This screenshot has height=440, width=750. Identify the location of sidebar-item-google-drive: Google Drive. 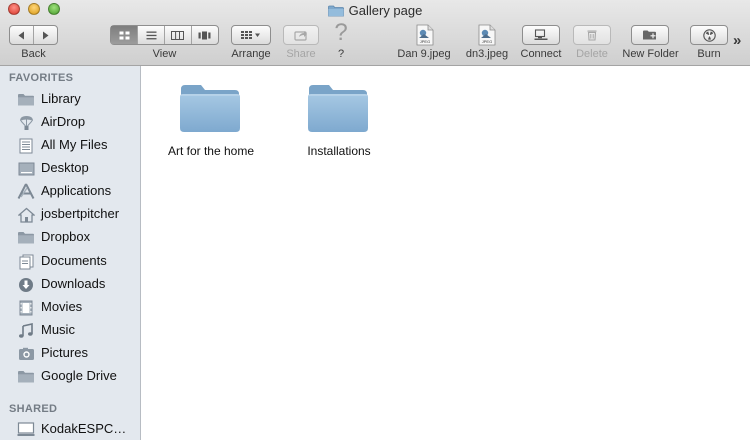
(70, 376).